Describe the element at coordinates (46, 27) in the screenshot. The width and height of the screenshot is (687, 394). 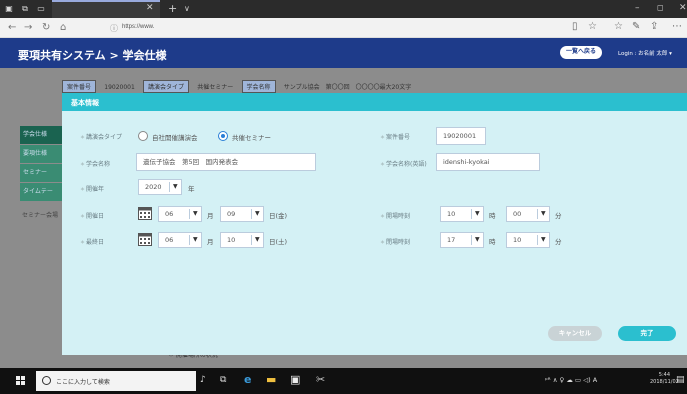
I see `refresh-icon: ↻` at that location.